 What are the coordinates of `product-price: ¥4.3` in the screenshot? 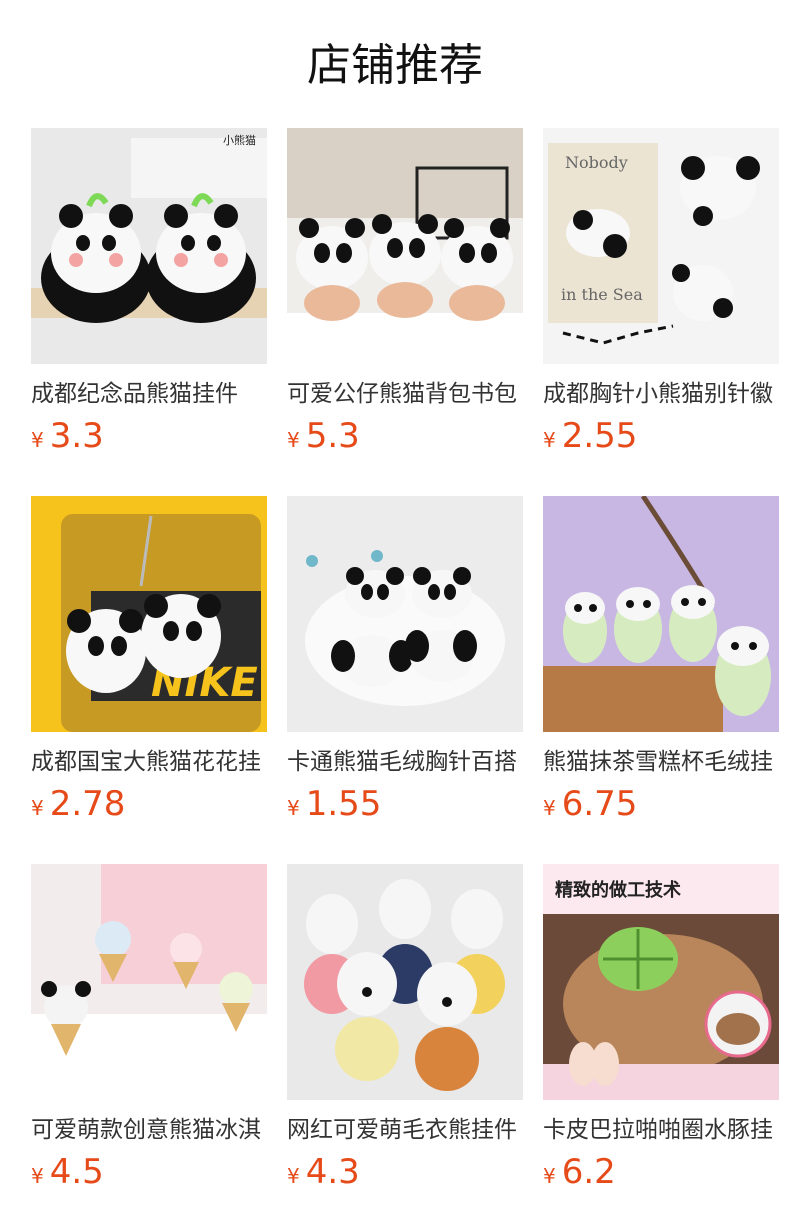 It's located at (405, 1175).